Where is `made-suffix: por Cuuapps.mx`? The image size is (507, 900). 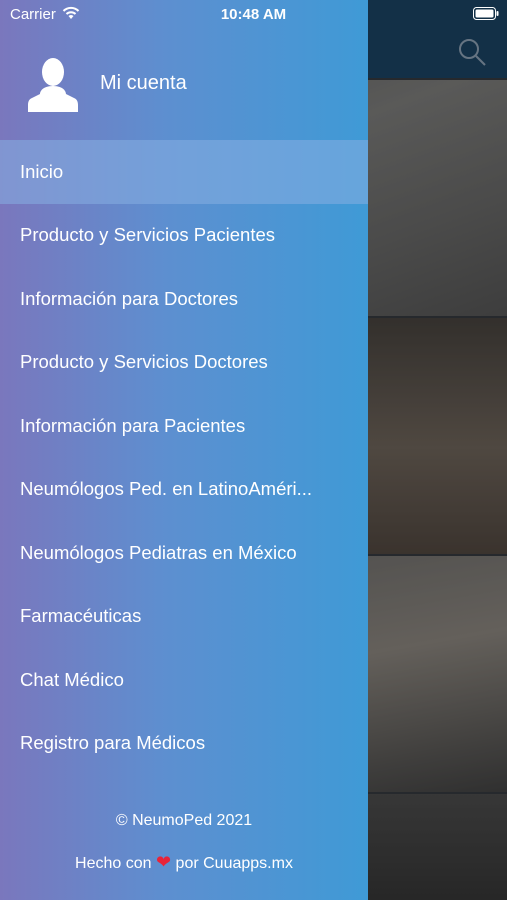
made-suffix: por Cuuapps.mx is located at coordinates (234, 863).